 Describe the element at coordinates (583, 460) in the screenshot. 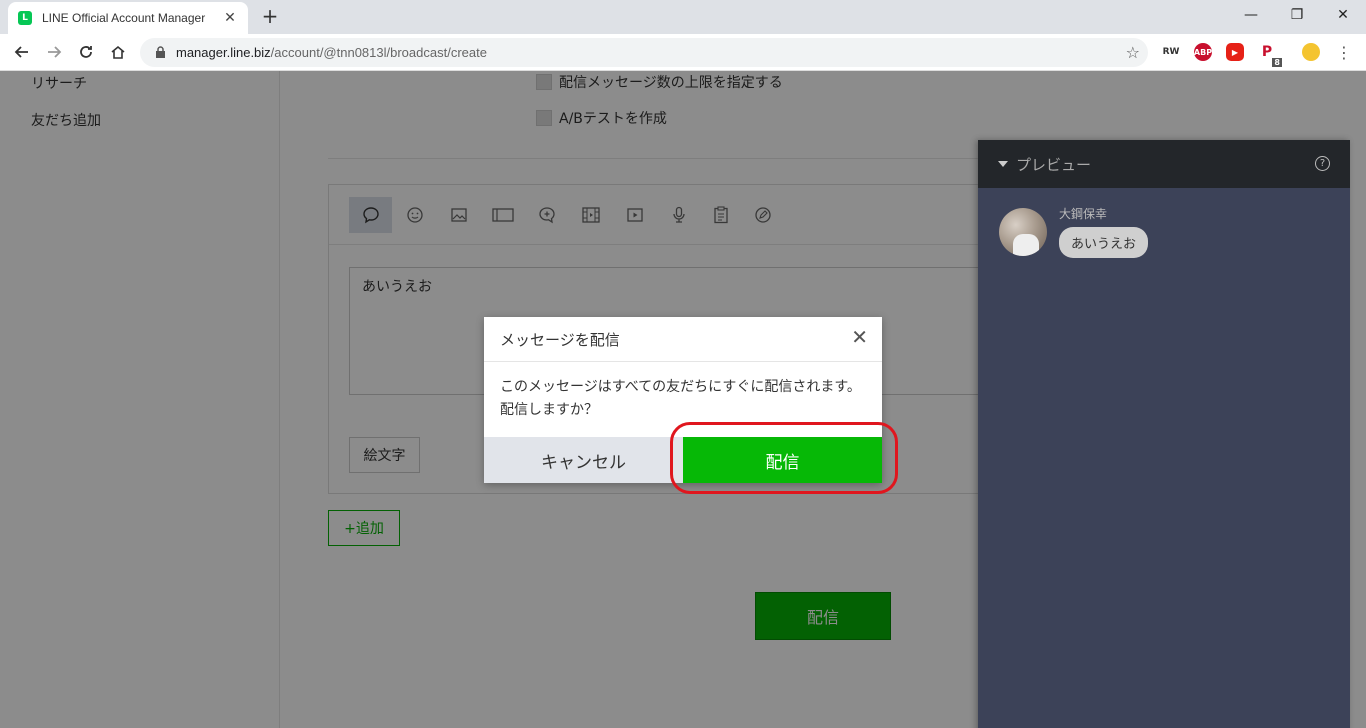

I see `cancel-button: キャンセル` at that location.